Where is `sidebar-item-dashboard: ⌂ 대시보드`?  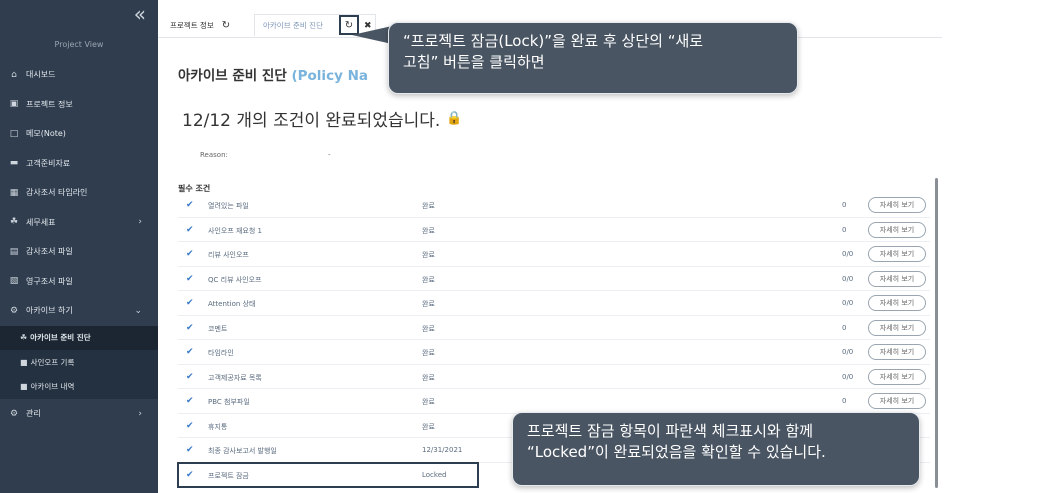 sidebar-item-dashboard: ⌂ 대시보드 is located at coordinates (79, 75).